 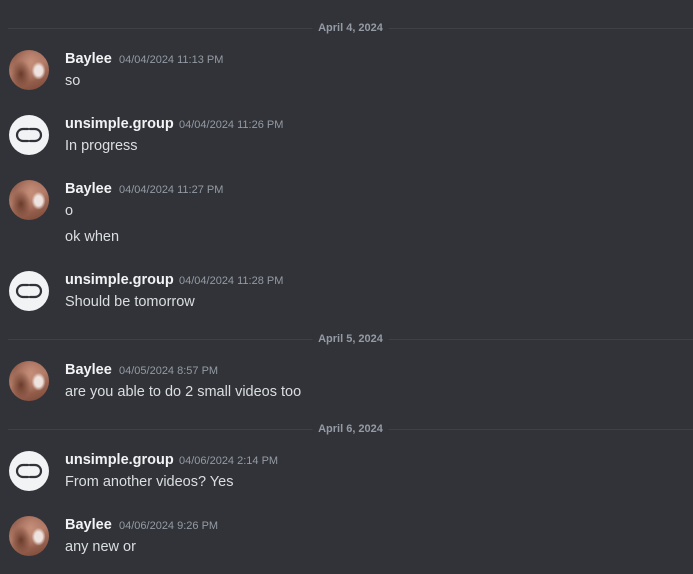 I want to click on date-divider-label: April 5, 2024, so click(x=350, y=339).